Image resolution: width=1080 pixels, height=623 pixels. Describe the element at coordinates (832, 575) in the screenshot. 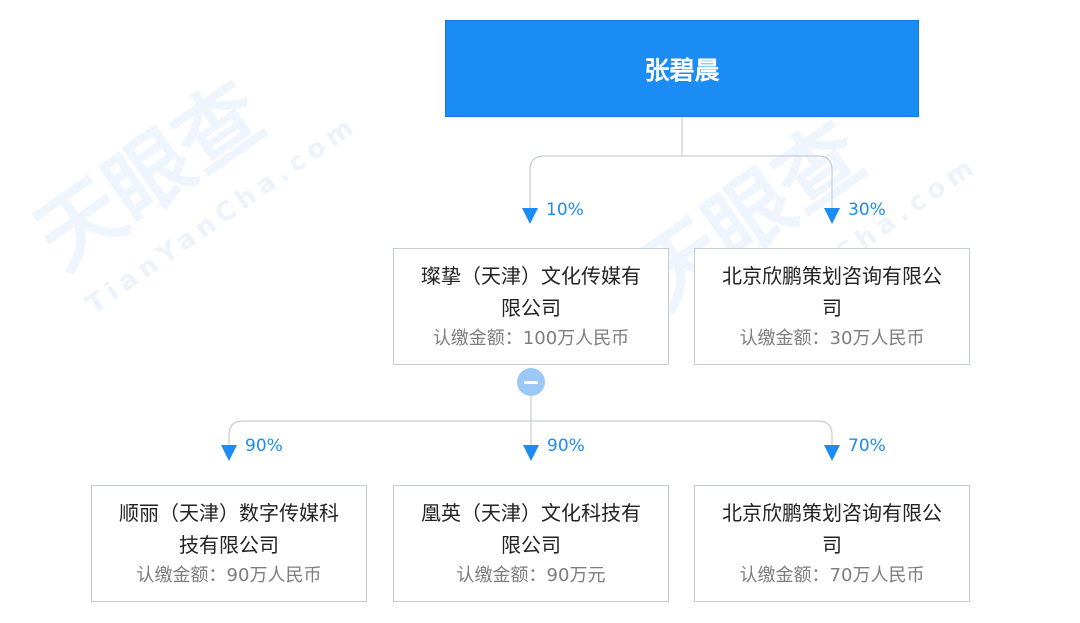

I see `subscribed-amount: 认缴金额：70万人民币` at that location.